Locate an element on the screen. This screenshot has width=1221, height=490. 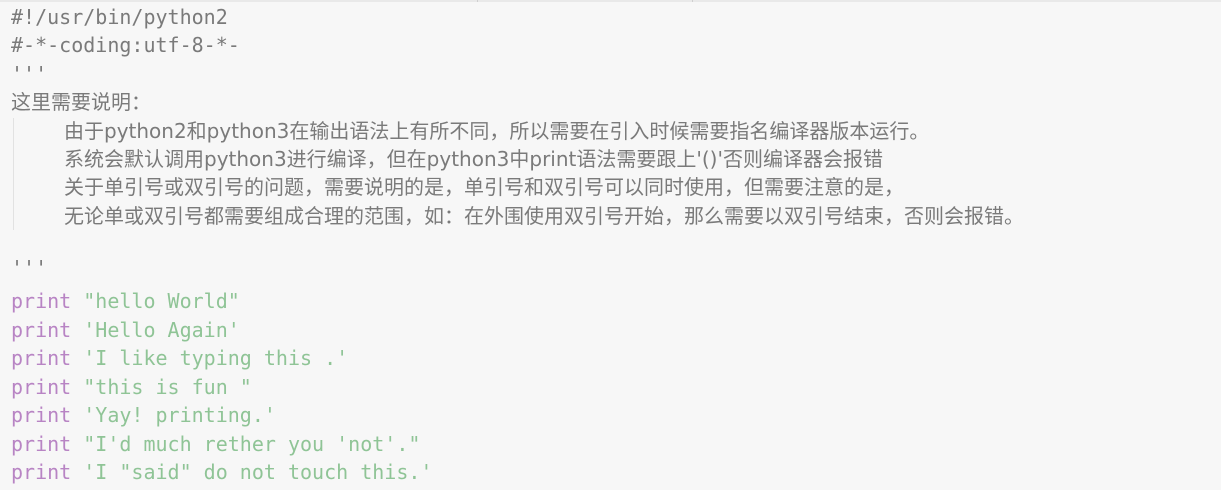
shebang-line: #!/usr/bin/python2 is located at coordinates (119, 17).